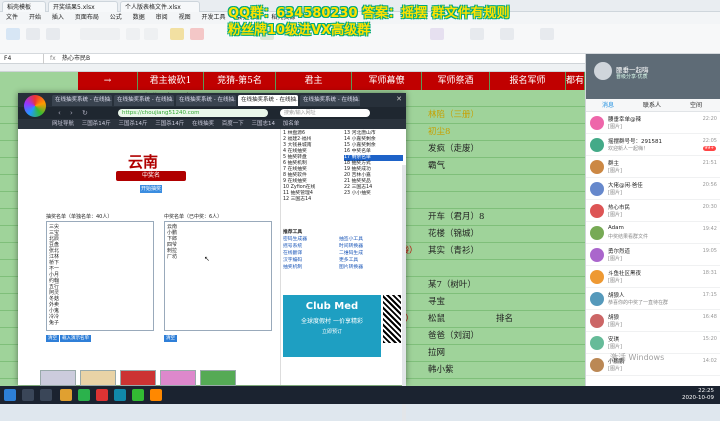 The height and width of the screenshot is (421, 720). What do you see at coordinates (452, 285) in the screenshot?
I see `sheet-cell: 某7（树叶）` at bounding box center [452, 285].